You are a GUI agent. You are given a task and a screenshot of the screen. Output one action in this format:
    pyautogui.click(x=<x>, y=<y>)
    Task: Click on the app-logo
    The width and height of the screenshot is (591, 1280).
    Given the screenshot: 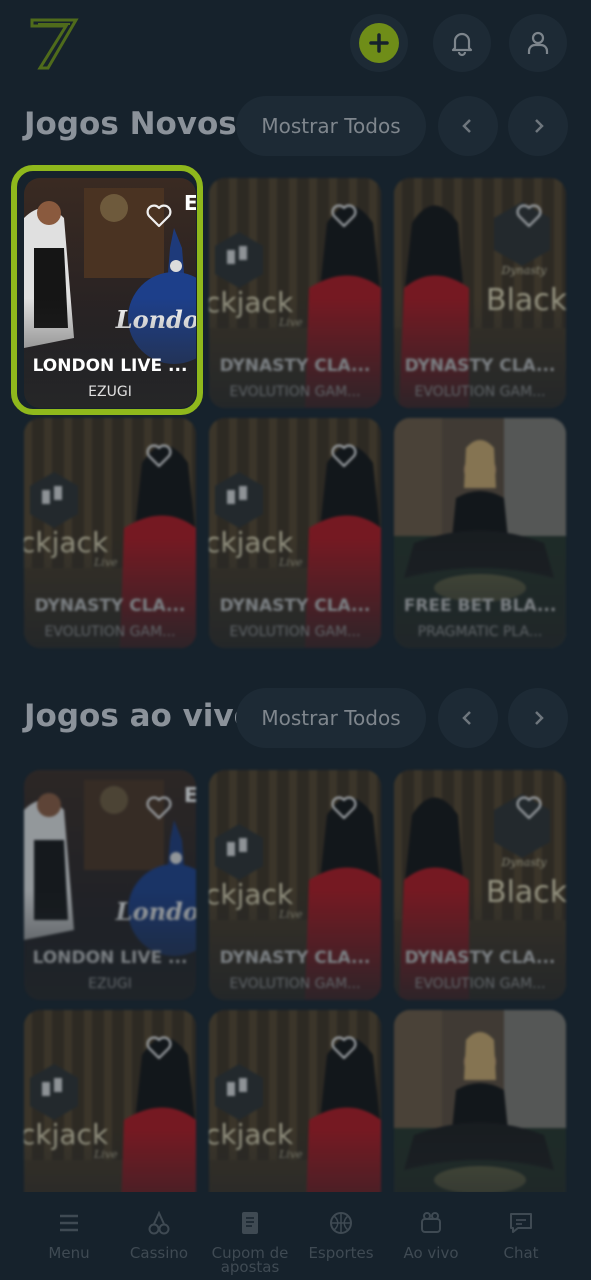 What is the action you would take?
    pyautogui.click(x=54, y=43)
    